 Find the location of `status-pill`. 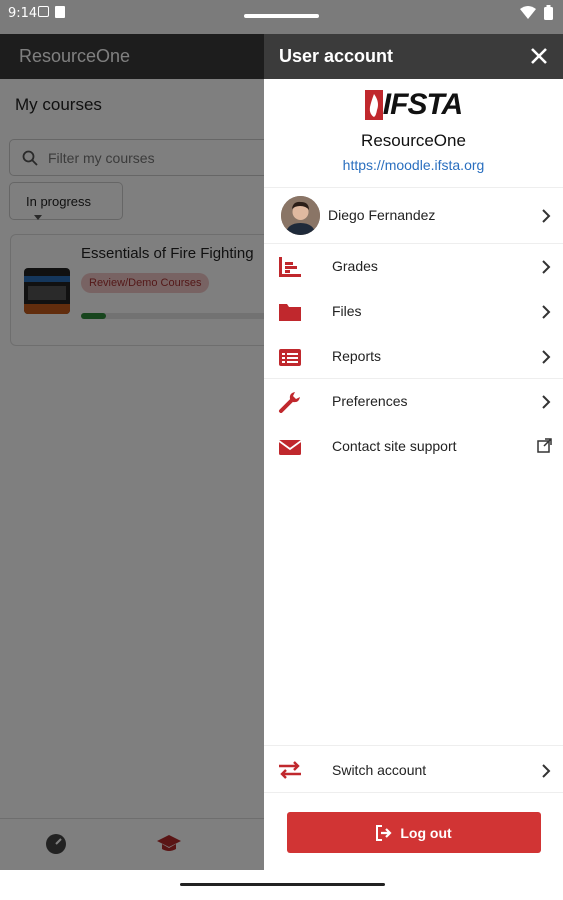

status-pill is located at coordinates (281, 16).